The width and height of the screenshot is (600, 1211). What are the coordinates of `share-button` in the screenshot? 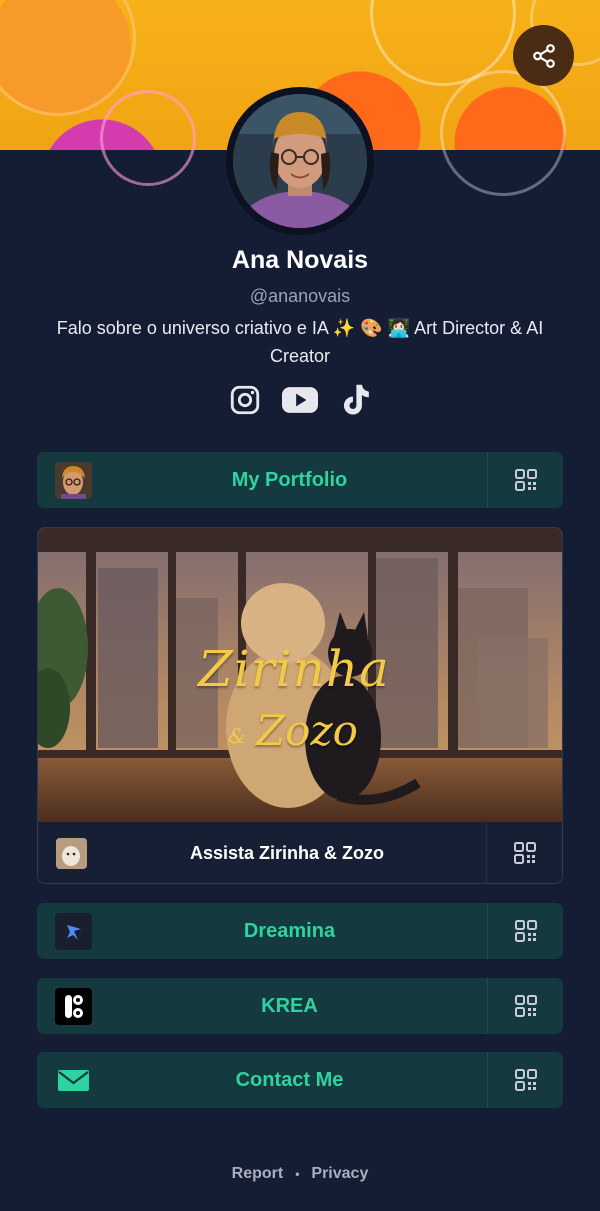 It's located at (543, 55).